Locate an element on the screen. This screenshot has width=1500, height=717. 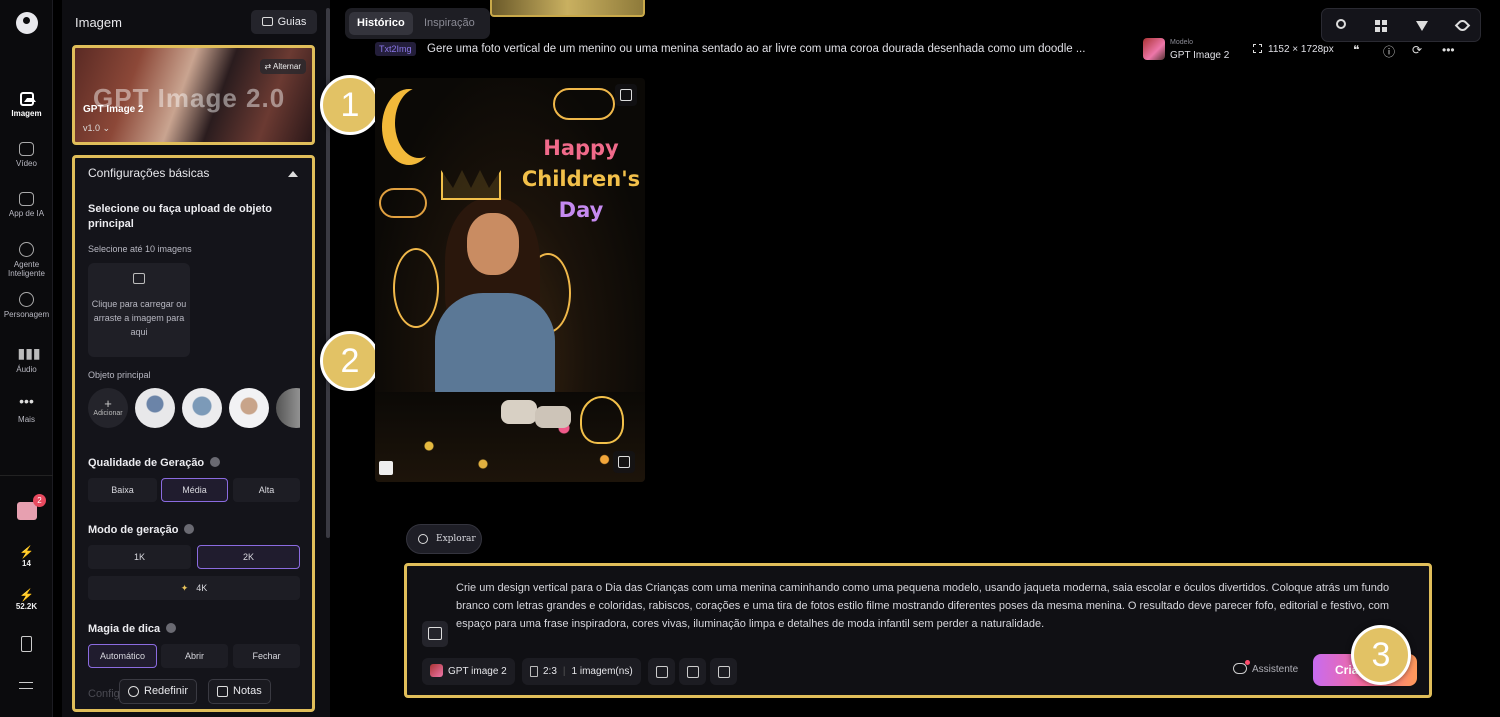
more-options-icon: ••• is located at coordinates (1448, 50).